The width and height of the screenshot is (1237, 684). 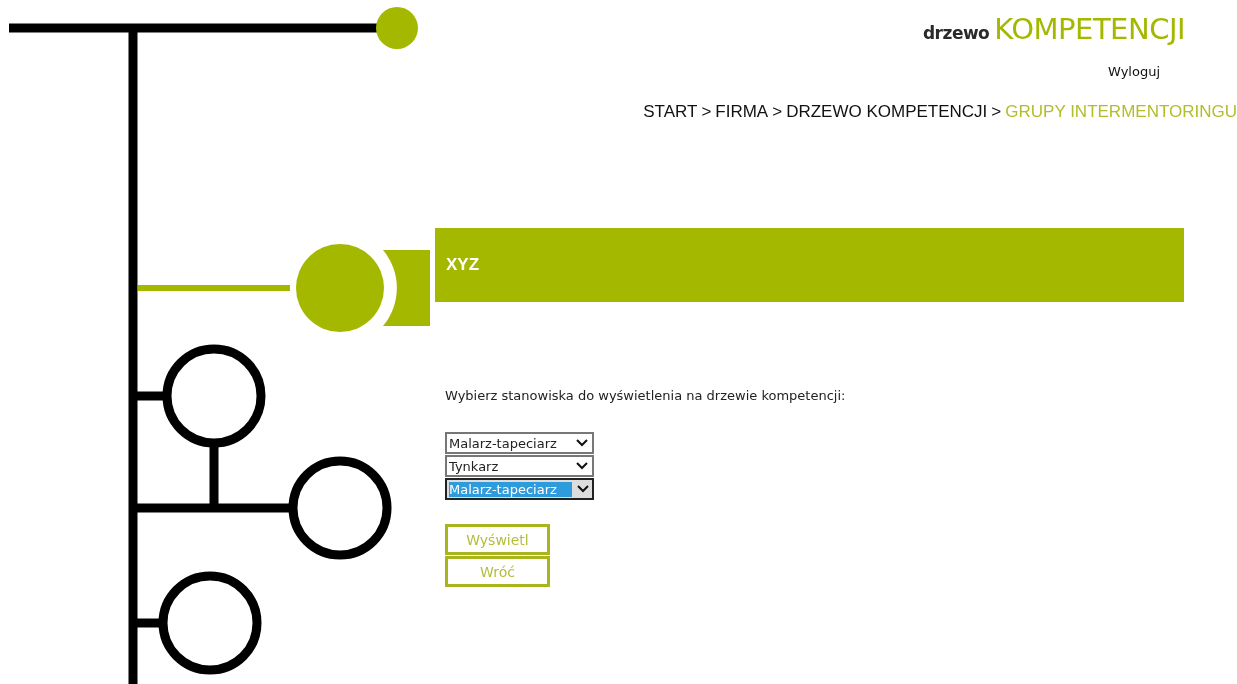 I want to click on breadcrumb-link: START, so click(x=670, y=112).